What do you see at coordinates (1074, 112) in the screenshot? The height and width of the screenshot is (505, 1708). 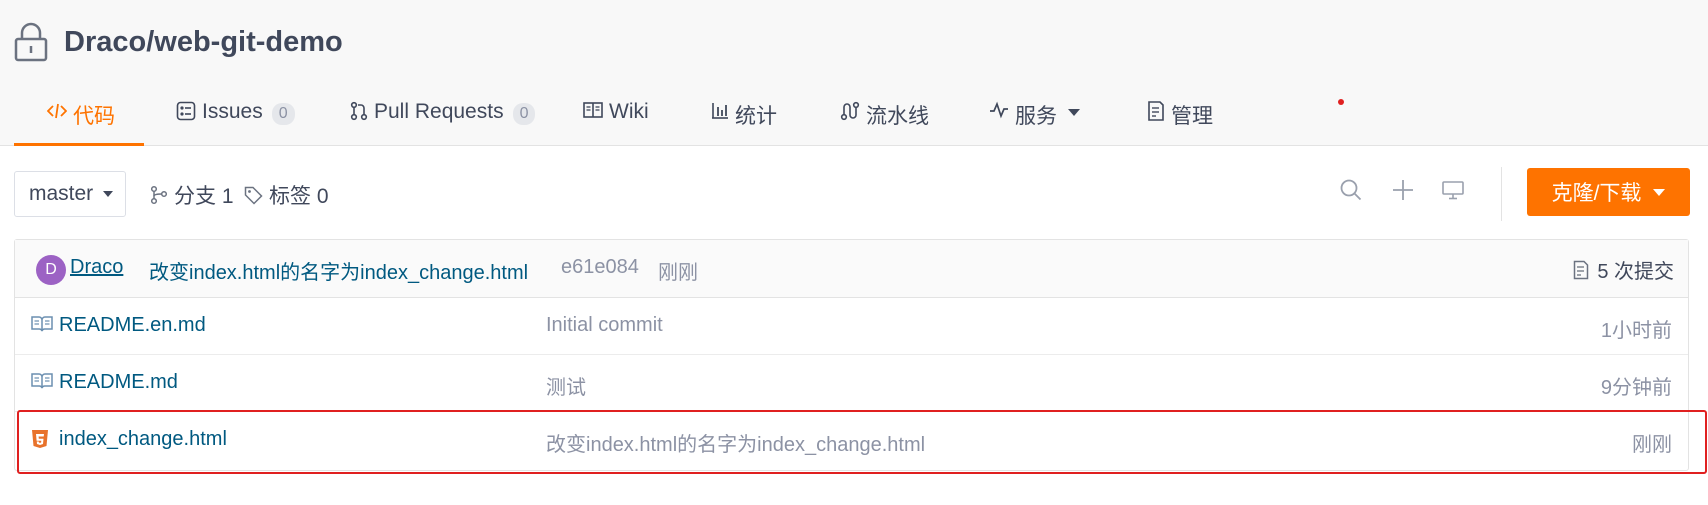 I see `chevron-down-icon` at bounding box center [1074, 112].